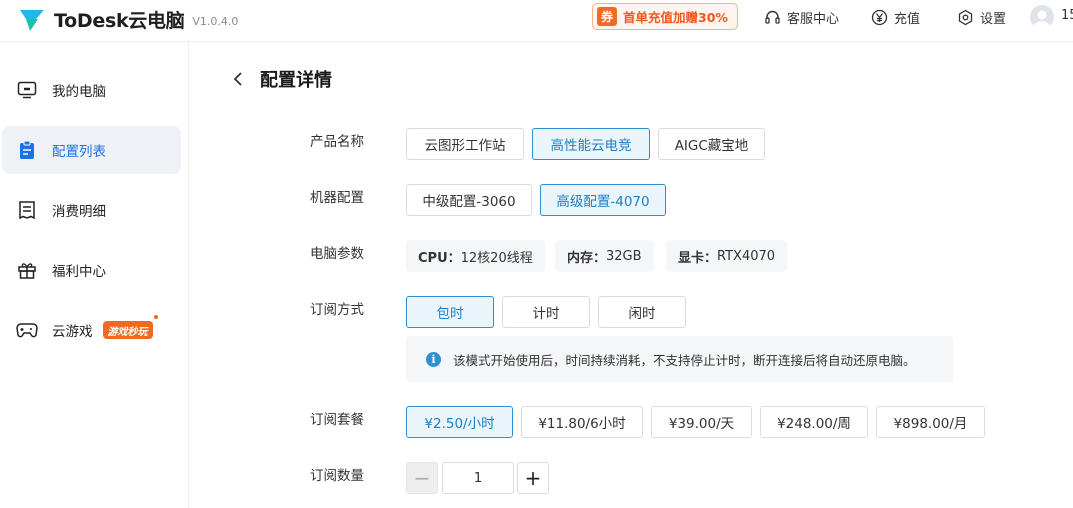 The image size is (1073, 508). I want to click on clipboard-icon, so click(27, 150).